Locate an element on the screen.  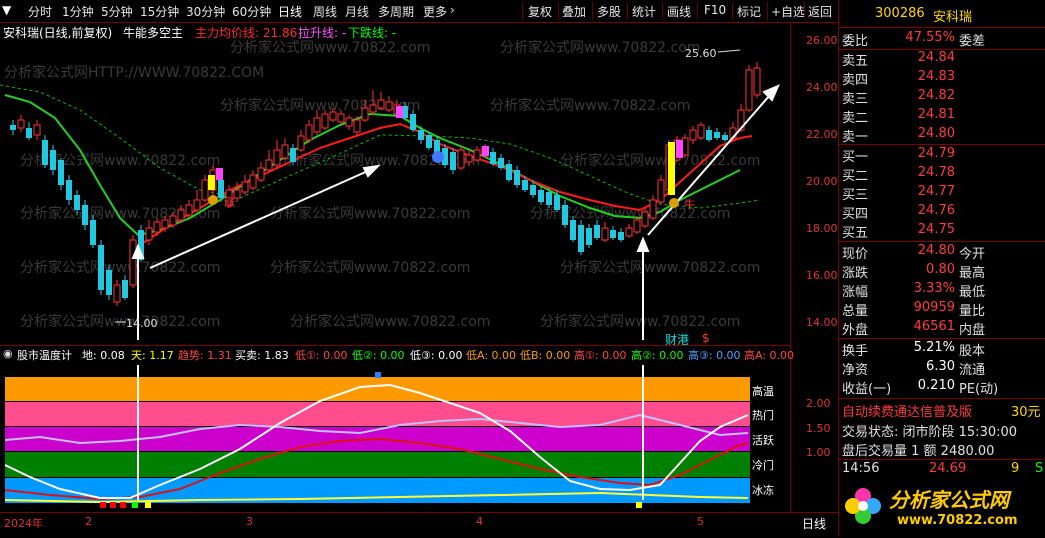
chevron-right-icon: › is located at coordinates (452, 10).